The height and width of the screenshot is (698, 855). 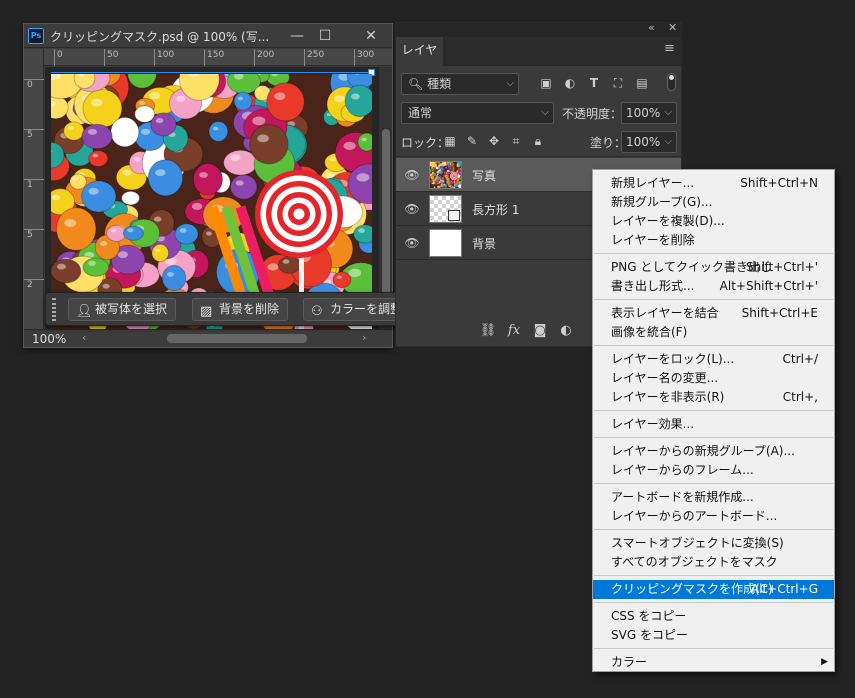 I want to click on ruler-tick-label: 250, so click(x=314, y=57).